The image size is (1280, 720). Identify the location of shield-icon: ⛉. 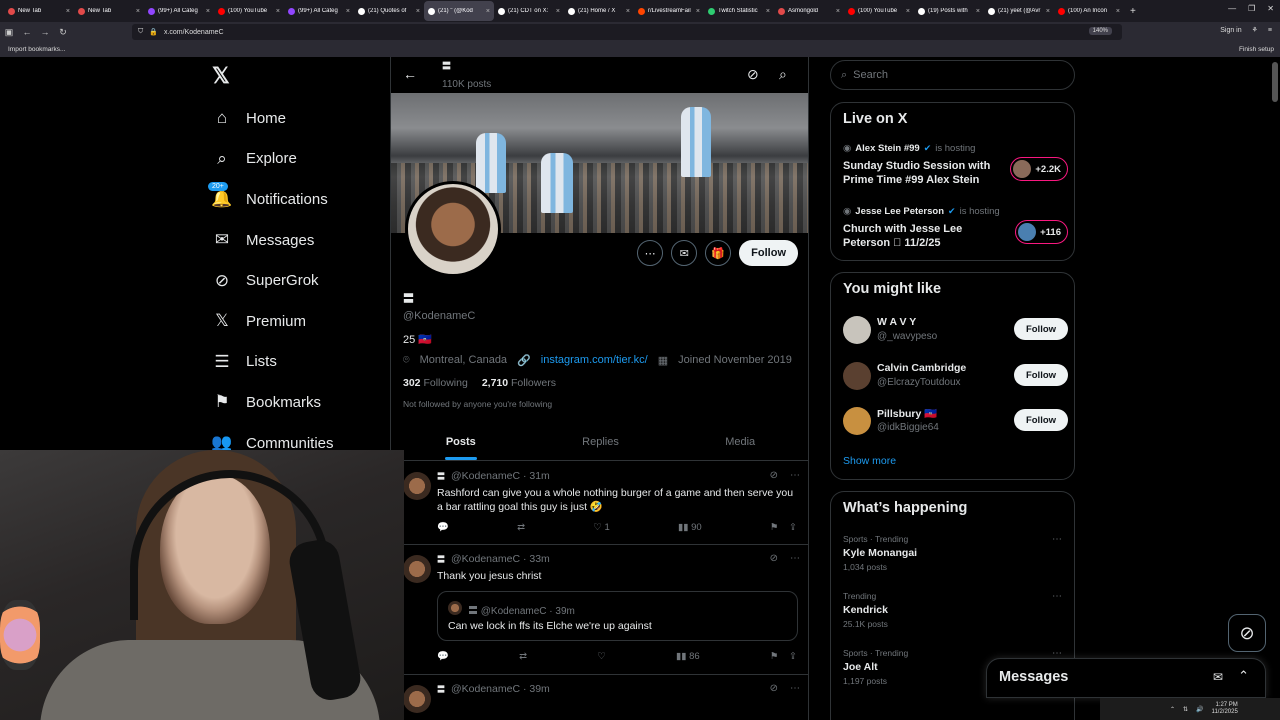
(140, 32).